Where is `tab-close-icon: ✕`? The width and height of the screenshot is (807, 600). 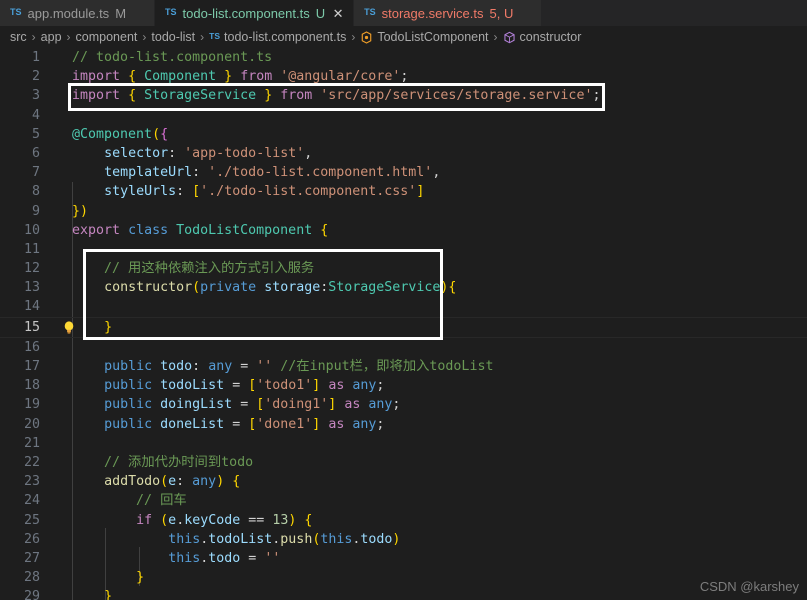 tab-close-icon: ✕ is located at coordinates (338, 13).